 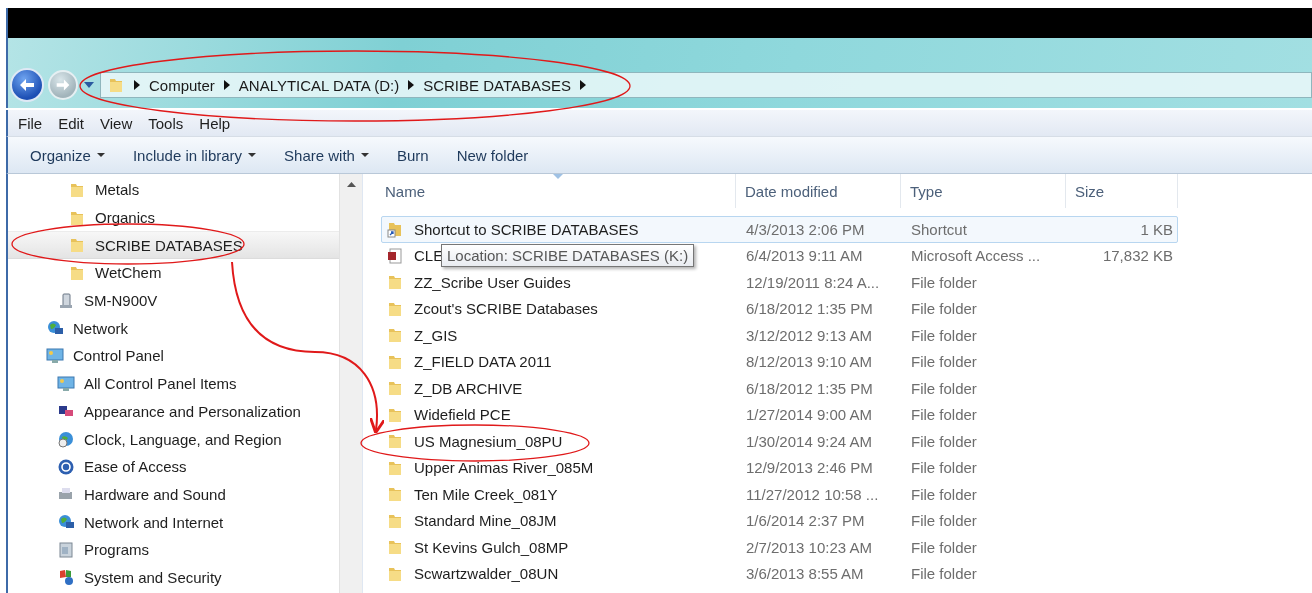 I want to click on menu-item: View, so click(x=116, y=123).